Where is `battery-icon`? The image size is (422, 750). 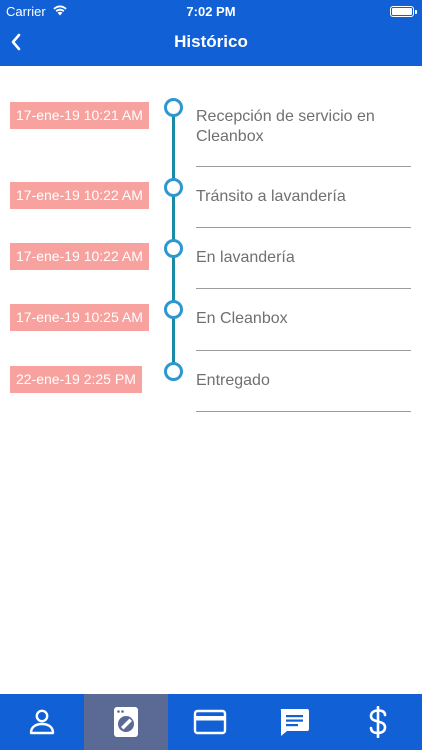 battery-icon is located at coordinates (403, 11).